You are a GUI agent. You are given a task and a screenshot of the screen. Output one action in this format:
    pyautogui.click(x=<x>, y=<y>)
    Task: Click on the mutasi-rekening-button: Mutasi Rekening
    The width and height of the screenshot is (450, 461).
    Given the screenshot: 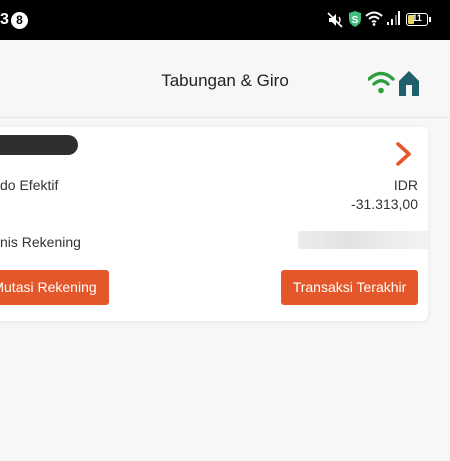 What is the action you would take?
    pyautogui.click(x=54, y=287)
    